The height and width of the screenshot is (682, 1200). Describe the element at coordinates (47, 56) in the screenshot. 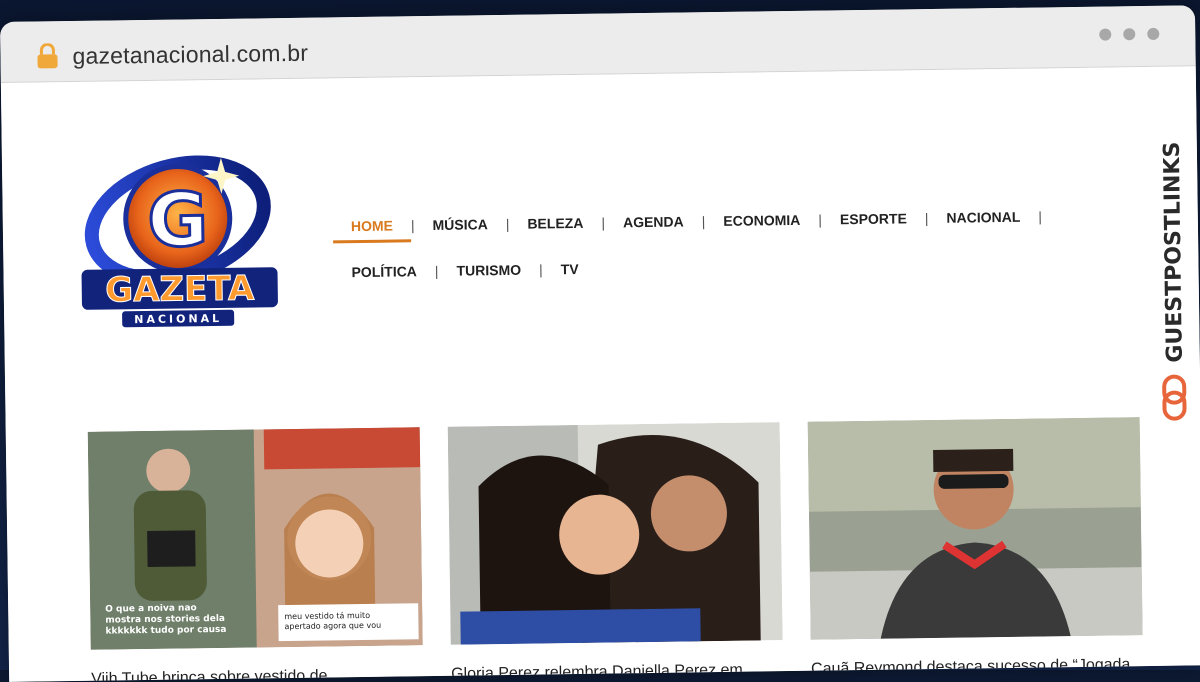

I see `lock-icon` at that location.